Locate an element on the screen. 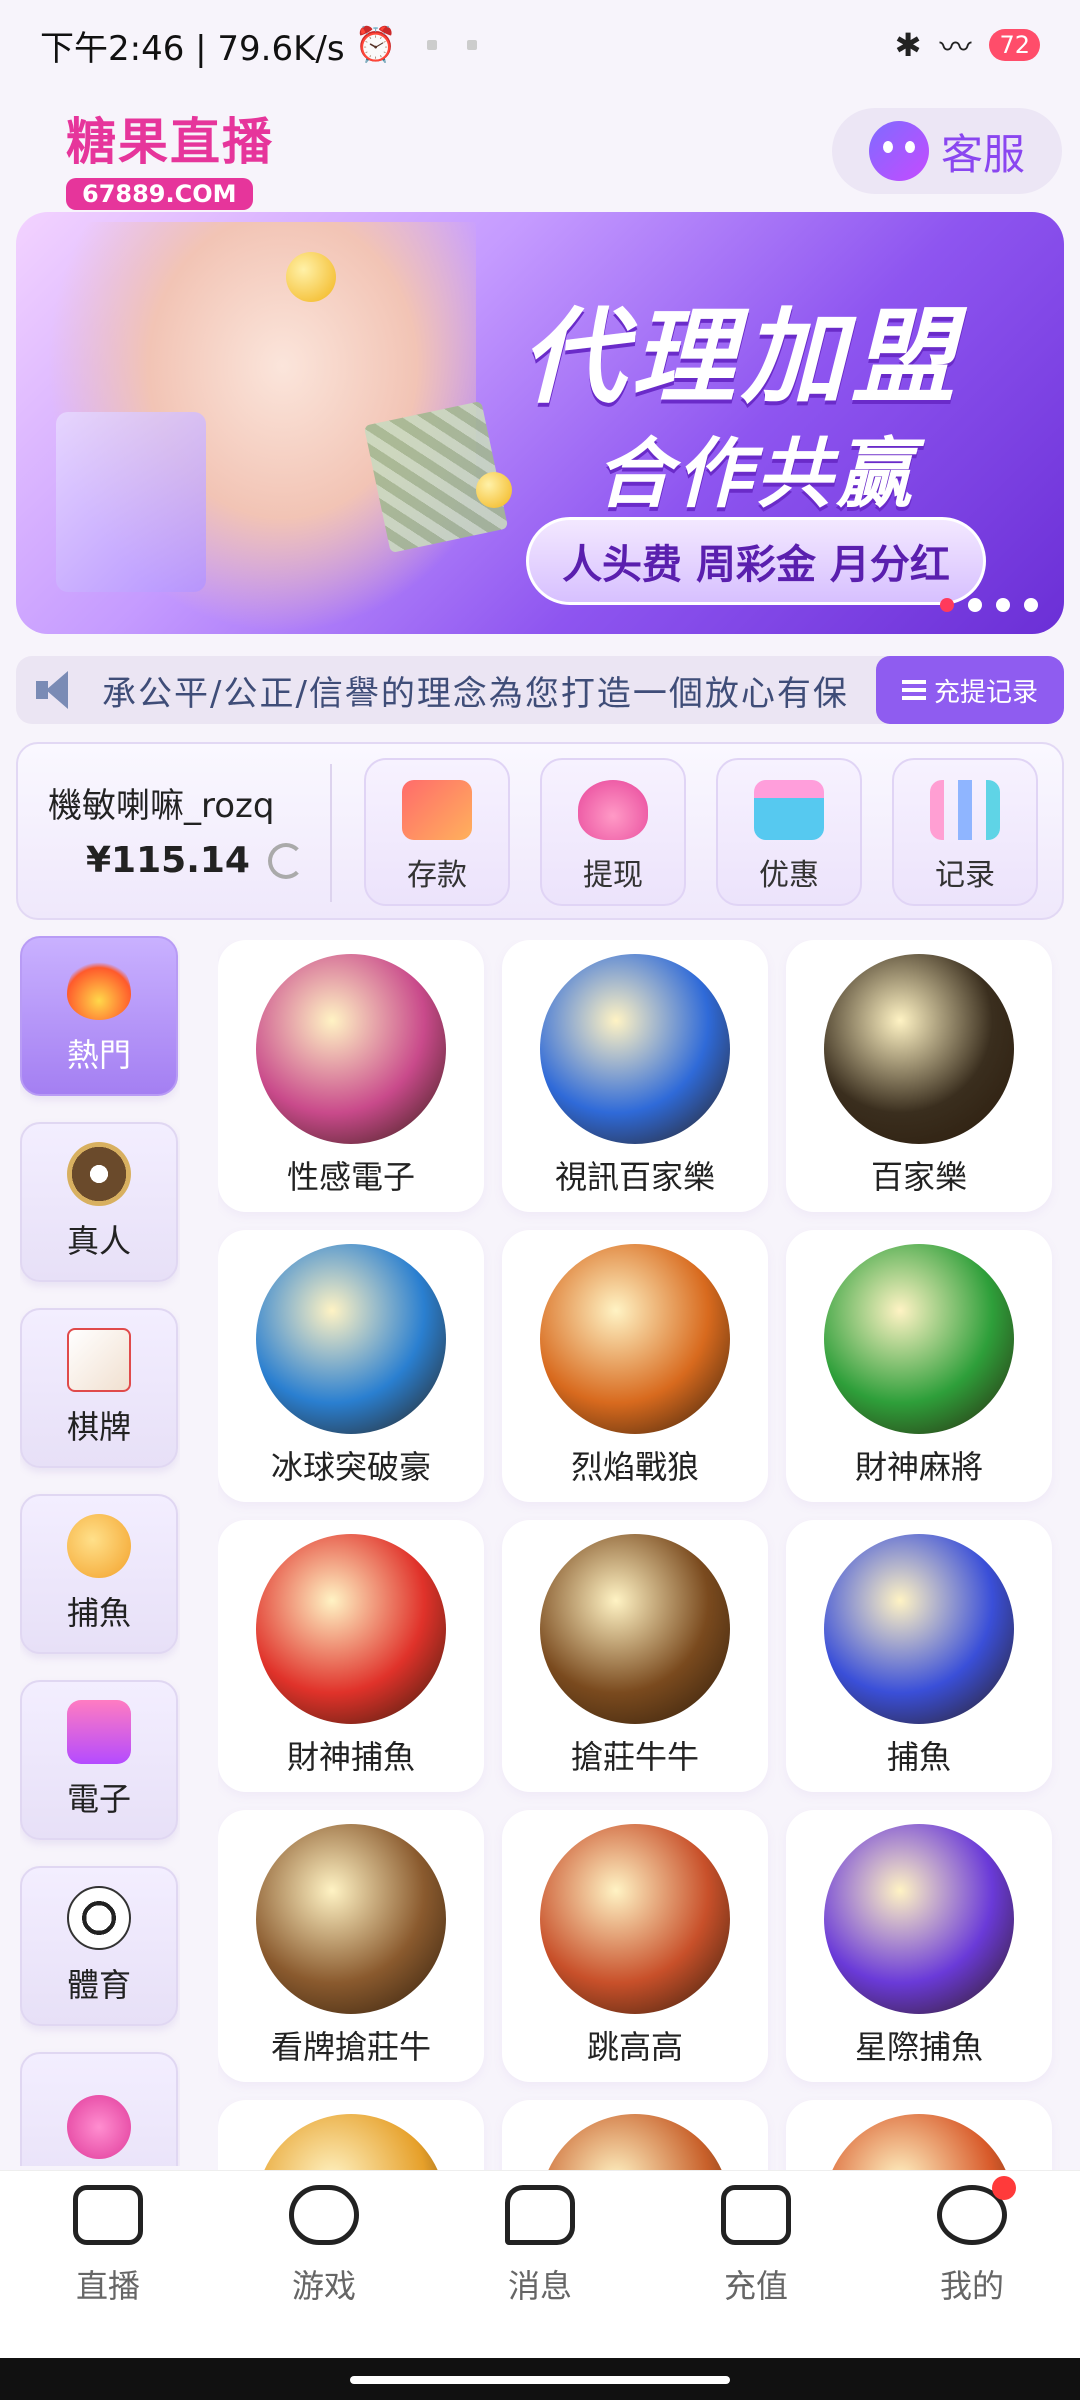  home-indicator is located at coordinates (540, 2380).